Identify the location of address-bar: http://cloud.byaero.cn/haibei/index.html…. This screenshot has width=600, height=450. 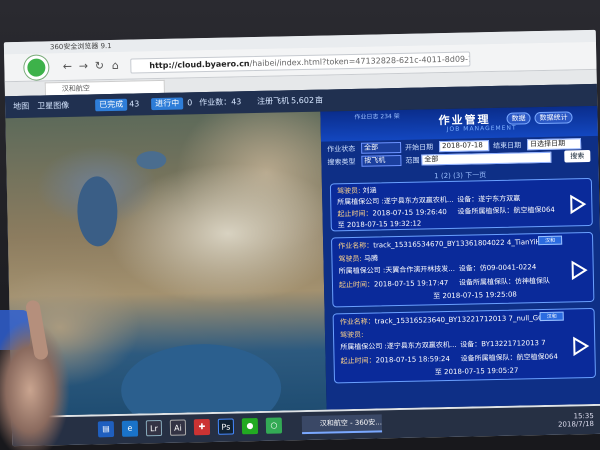
(300, 62).